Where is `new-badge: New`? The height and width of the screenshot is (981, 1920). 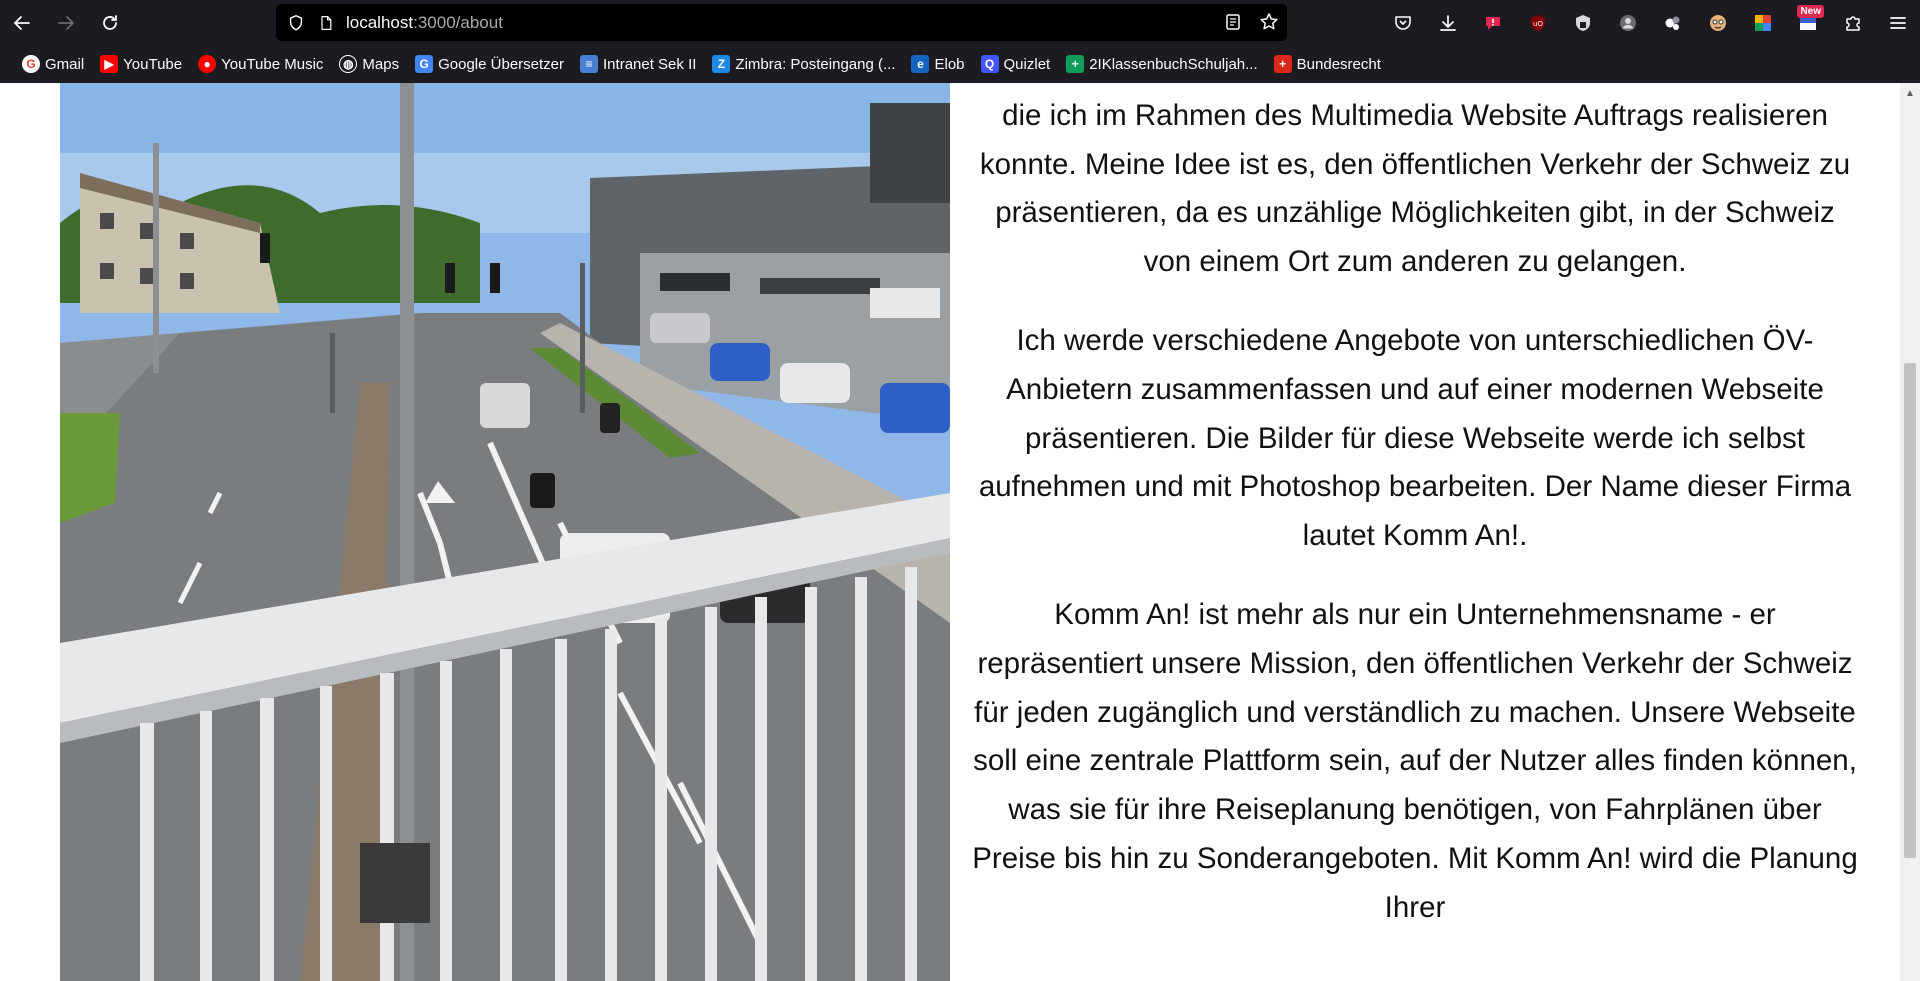 new-badge: New is located at coordinates (1810, 11).